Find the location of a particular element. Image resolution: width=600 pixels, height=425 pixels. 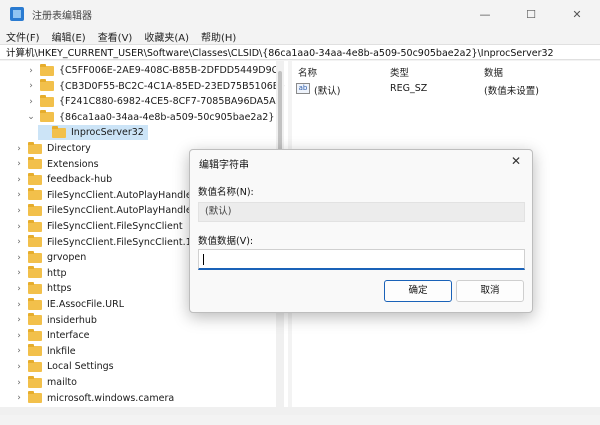

window-title: 注册表编辑器 is located at coordinates (62, 16).